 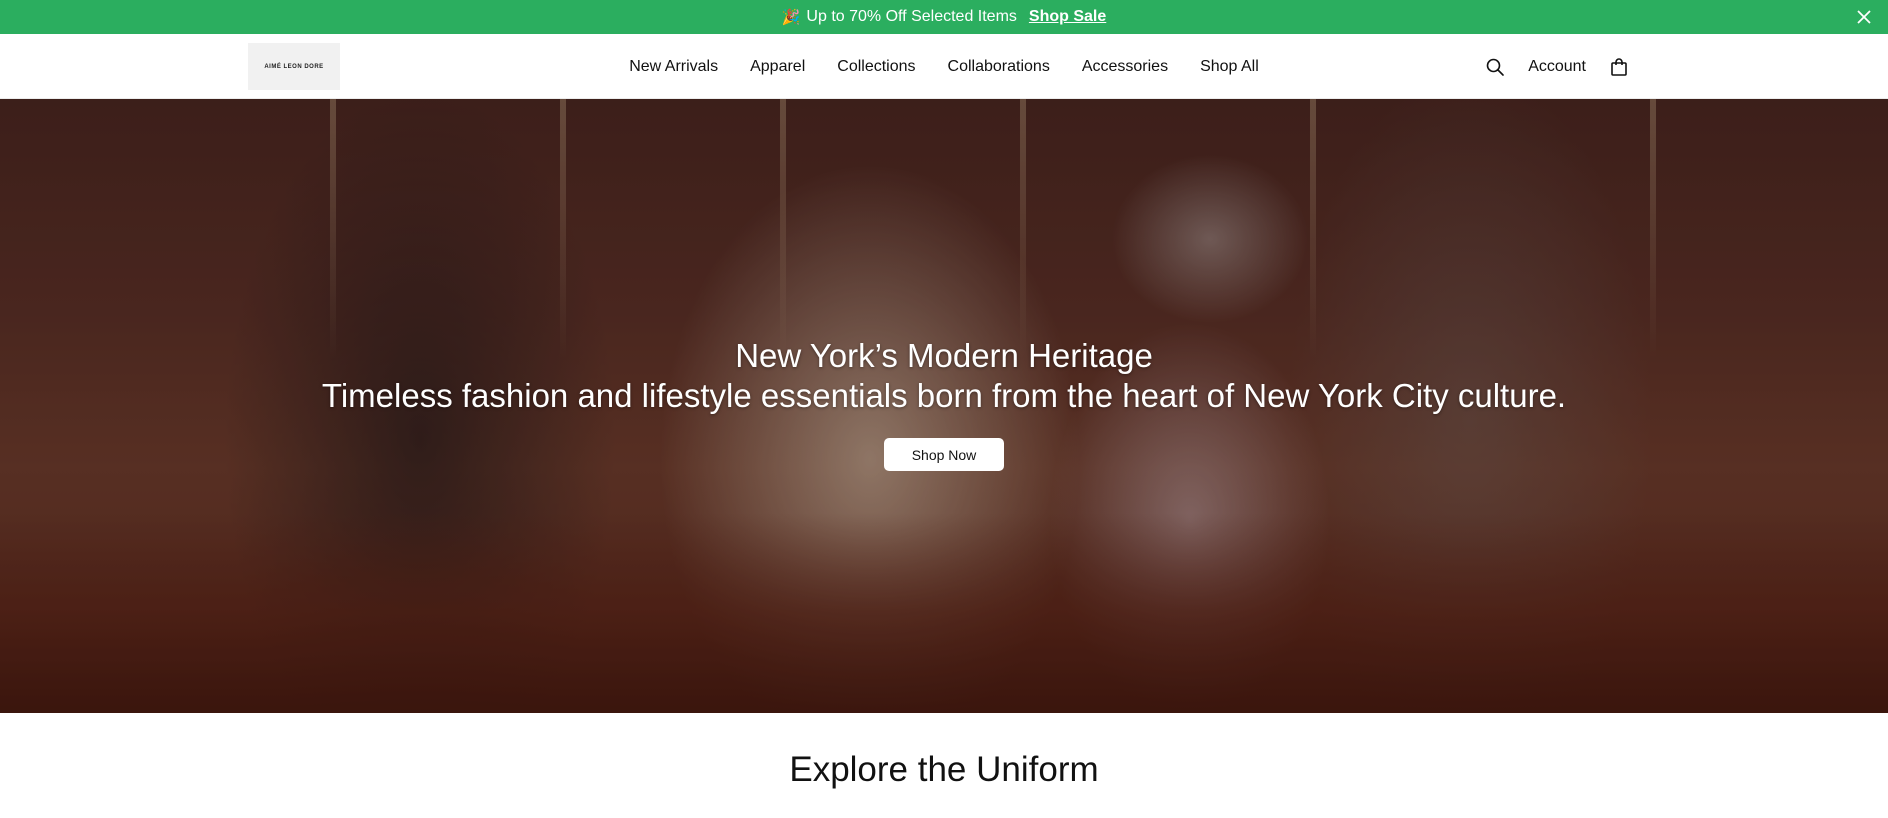 I want to click on close-icon, so click(x=1864, y=17).